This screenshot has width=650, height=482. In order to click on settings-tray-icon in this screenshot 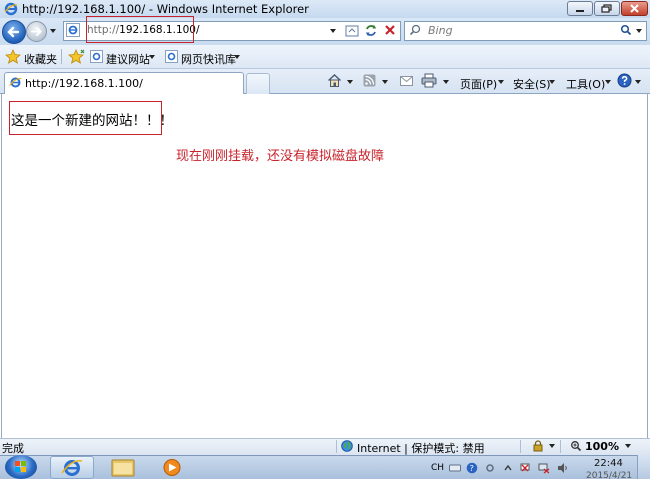, I will do `click(490, 468)`.